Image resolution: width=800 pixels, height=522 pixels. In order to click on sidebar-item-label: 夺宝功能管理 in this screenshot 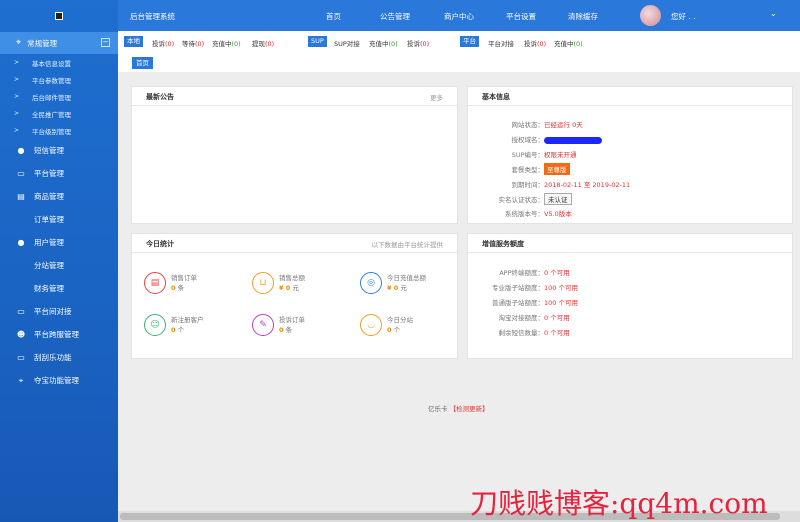, I will do `click(56, 380)`.